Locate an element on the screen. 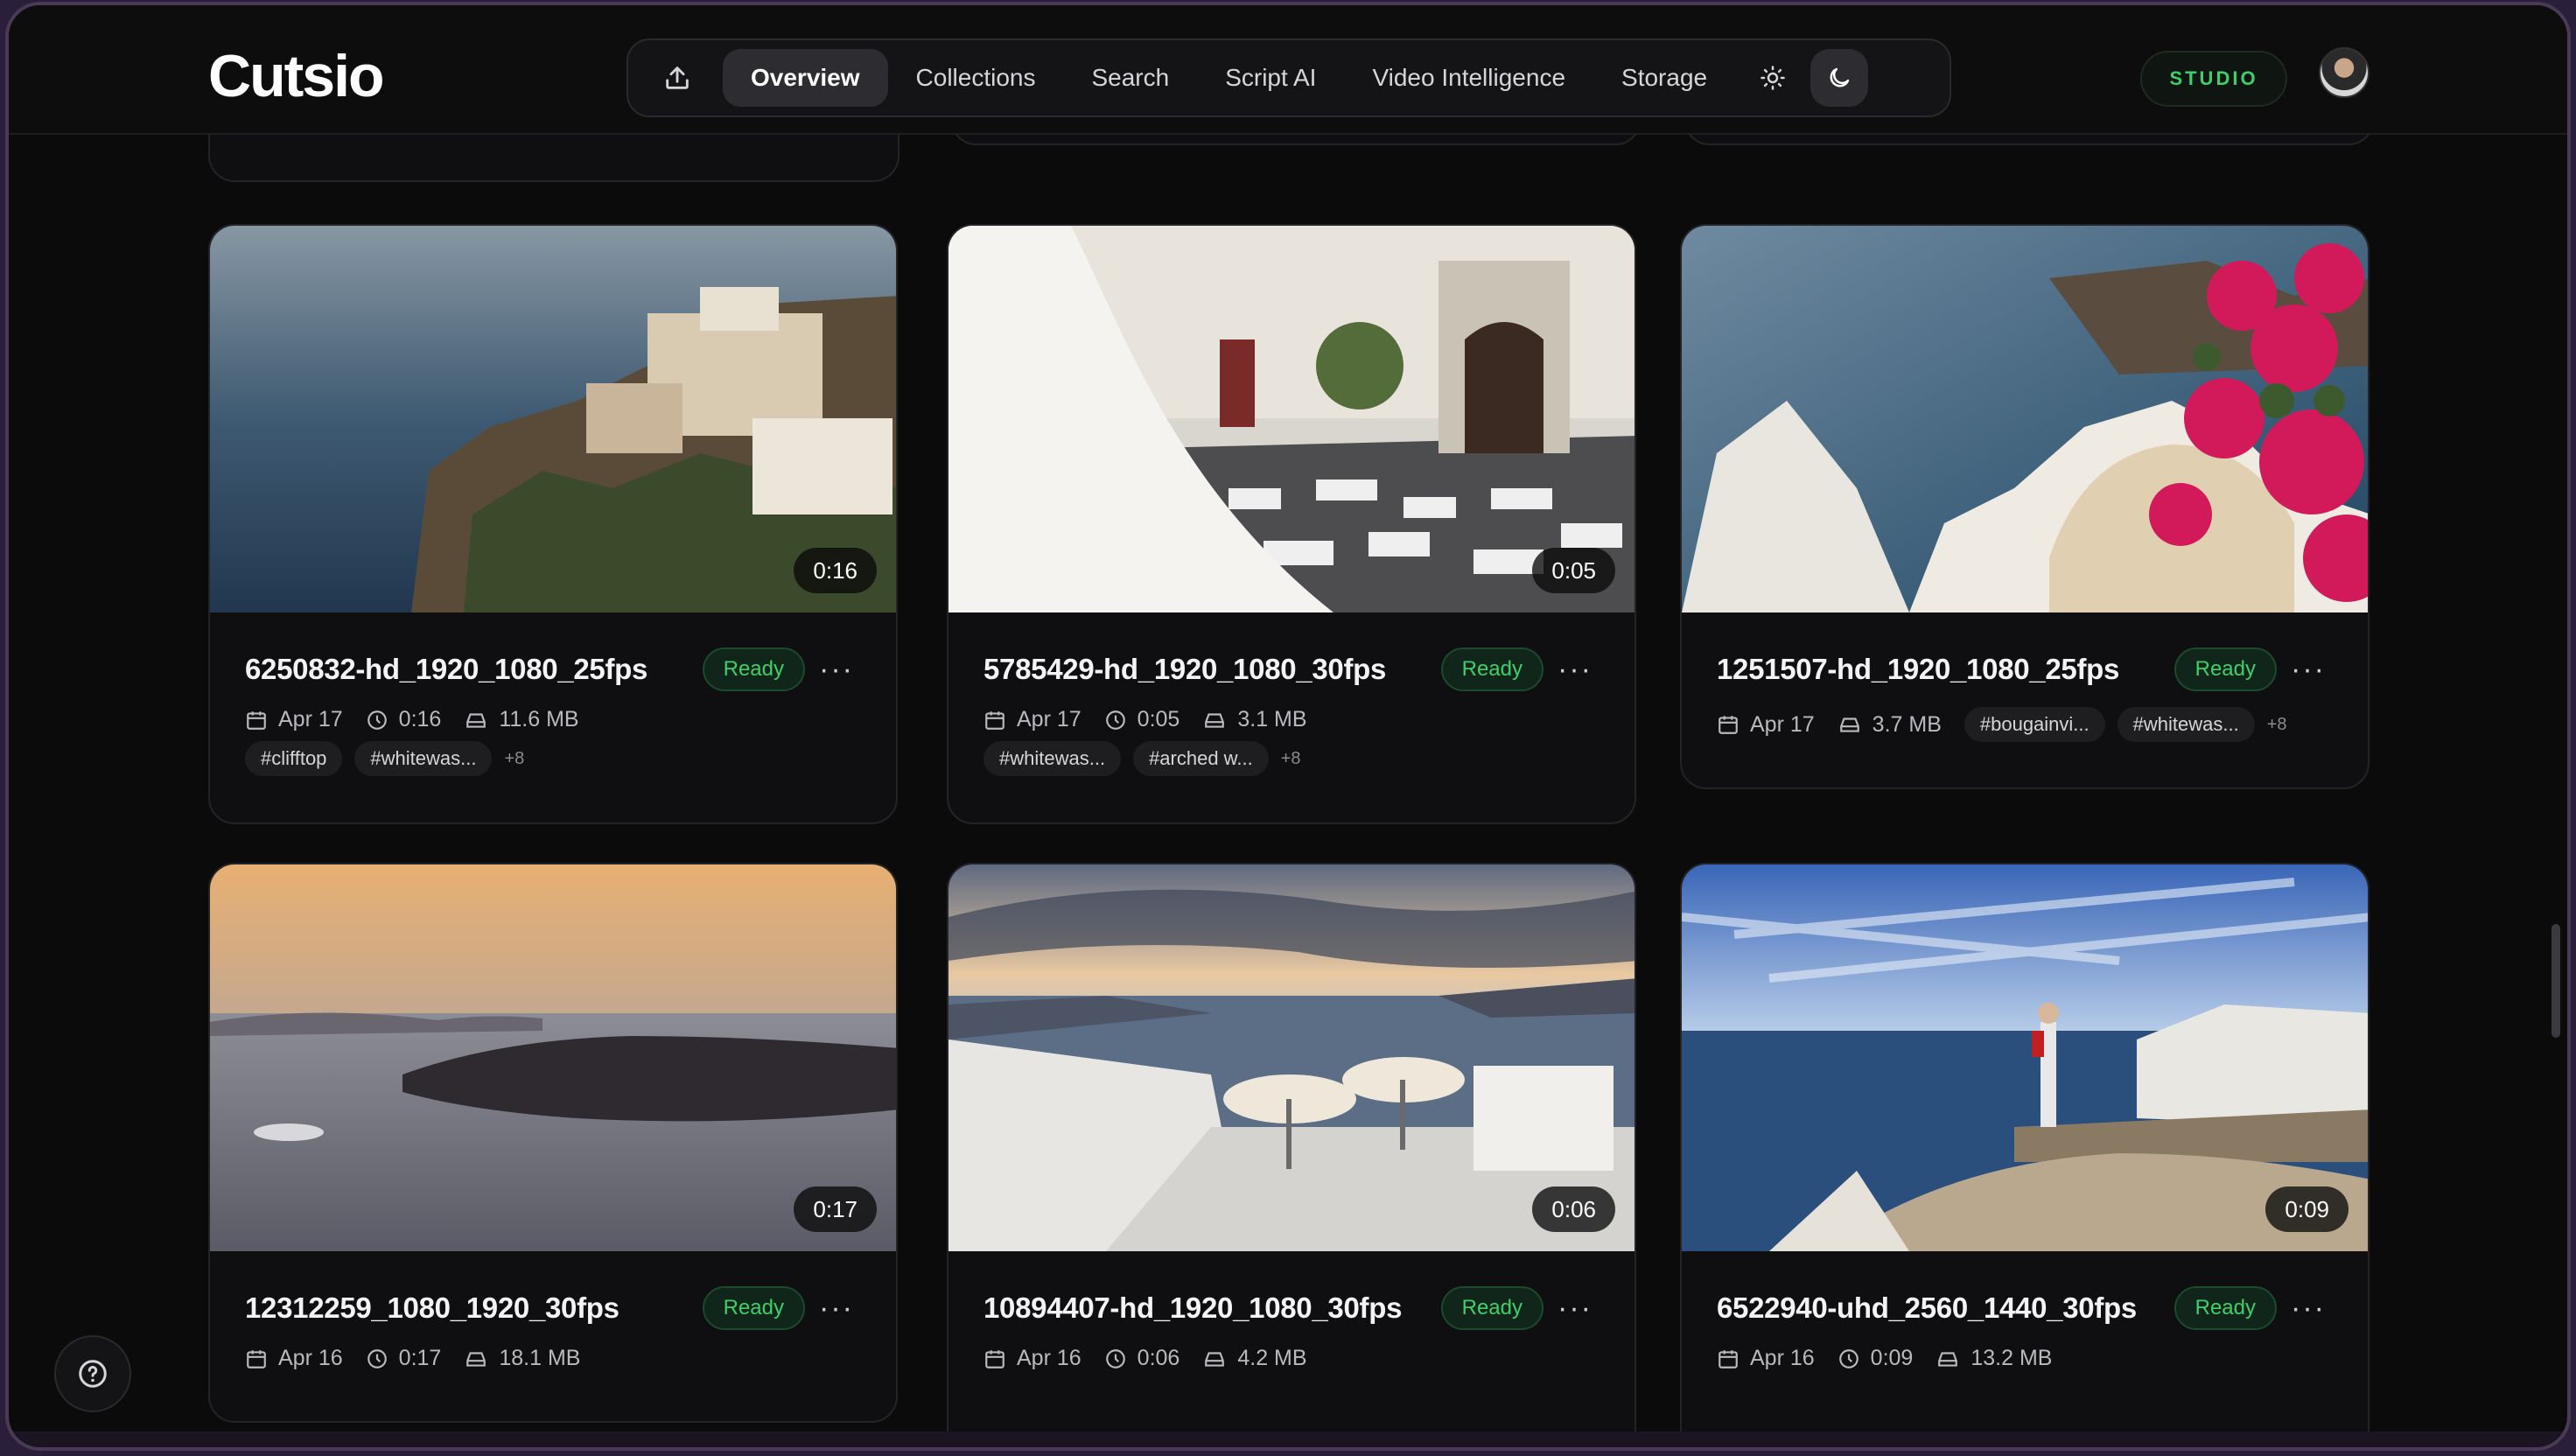  nav-video-intelligence: Video Intelligence is located at coordinates (1468, 78).